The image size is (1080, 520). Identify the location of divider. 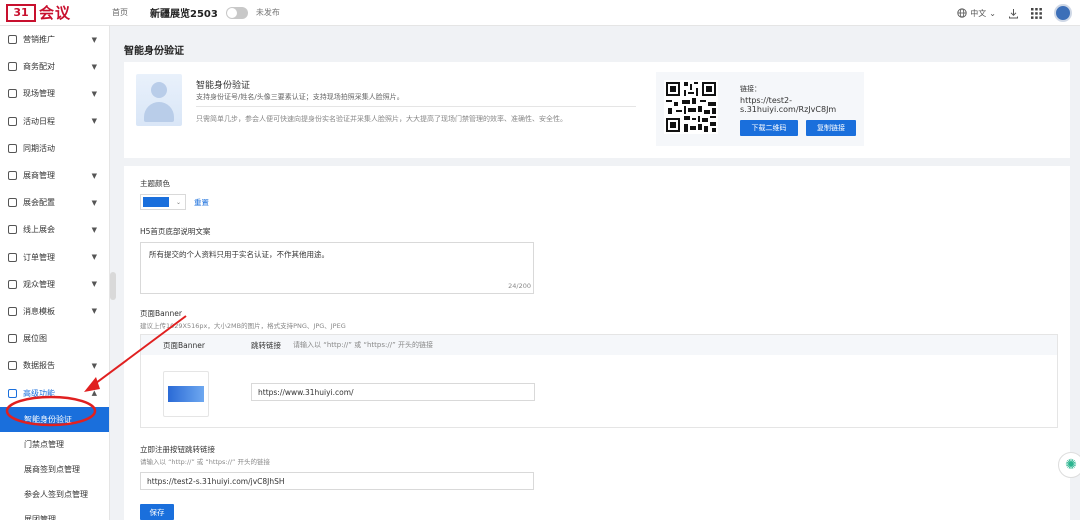
(416, 106).